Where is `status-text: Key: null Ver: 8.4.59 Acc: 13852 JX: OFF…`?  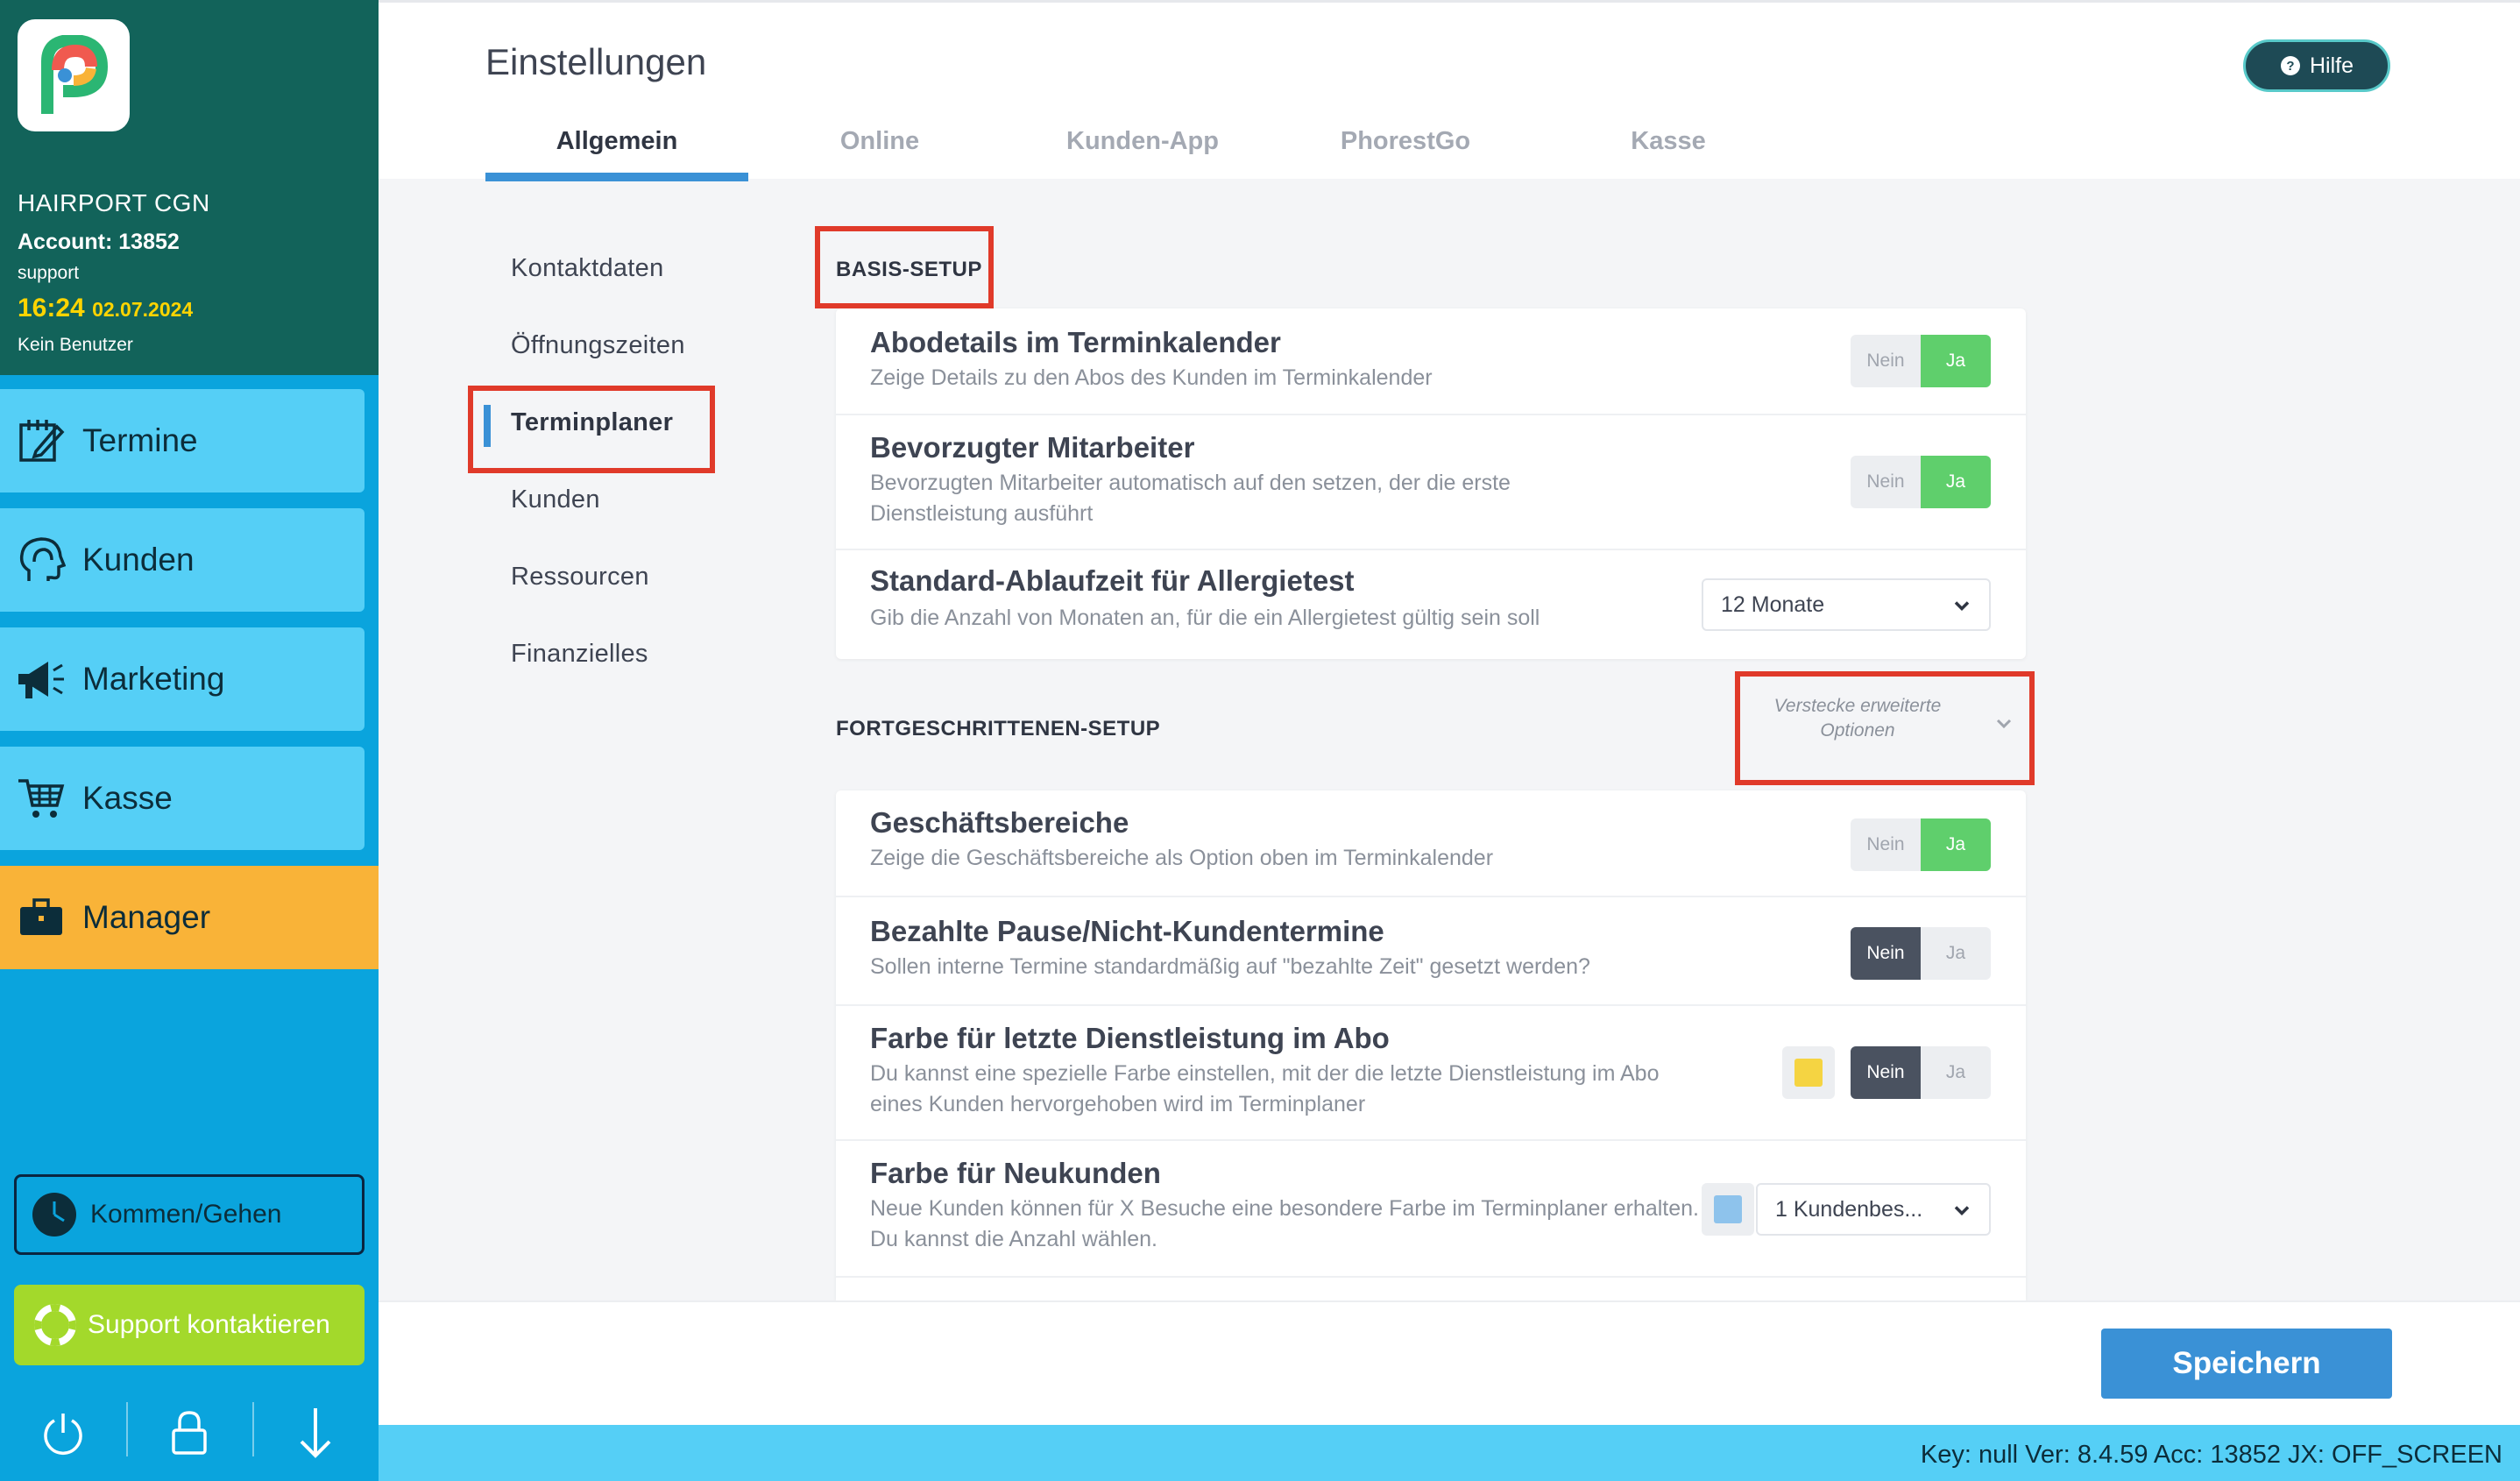
status-text: Key: null Ver: 8.4.59 Acc: 13852 JX: OFF… is located at coordinates (2211, 1455).